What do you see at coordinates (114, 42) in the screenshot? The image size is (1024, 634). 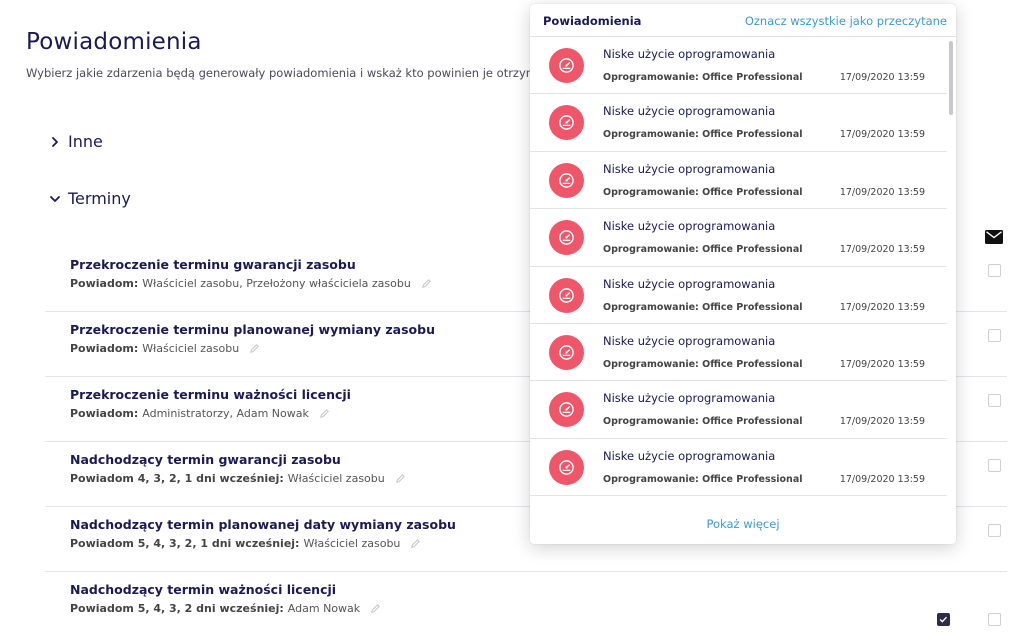 I see `page-title: Powiadomienia` at bounding box center [114, 42].